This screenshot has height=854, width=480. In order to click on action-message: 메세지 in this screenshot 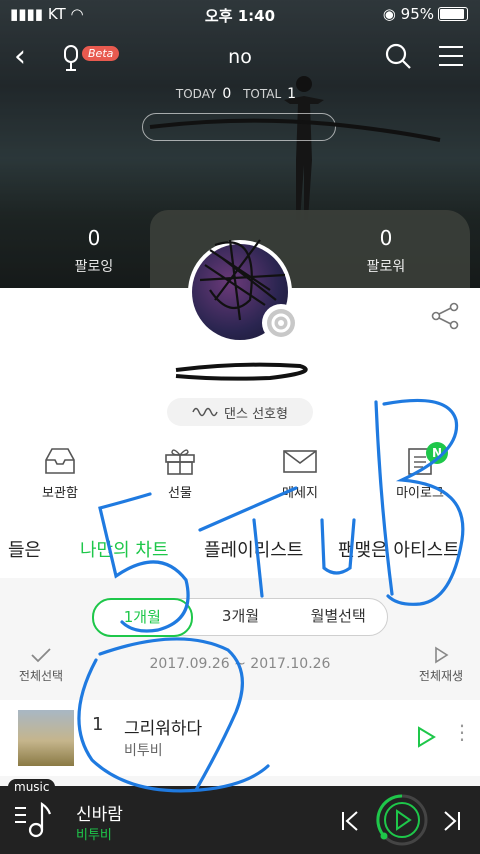, I will do `click(300, 473)`.